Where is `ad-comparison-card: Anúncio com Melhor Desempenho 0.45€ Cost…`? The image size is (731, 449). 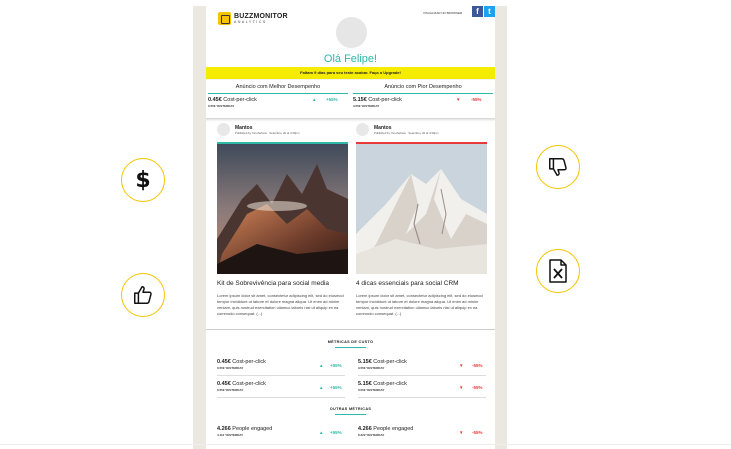 ad-comparison-card: Anúncio com Melhor Desempenho 0.45€ Cost… is located at coordinates (350, 99).